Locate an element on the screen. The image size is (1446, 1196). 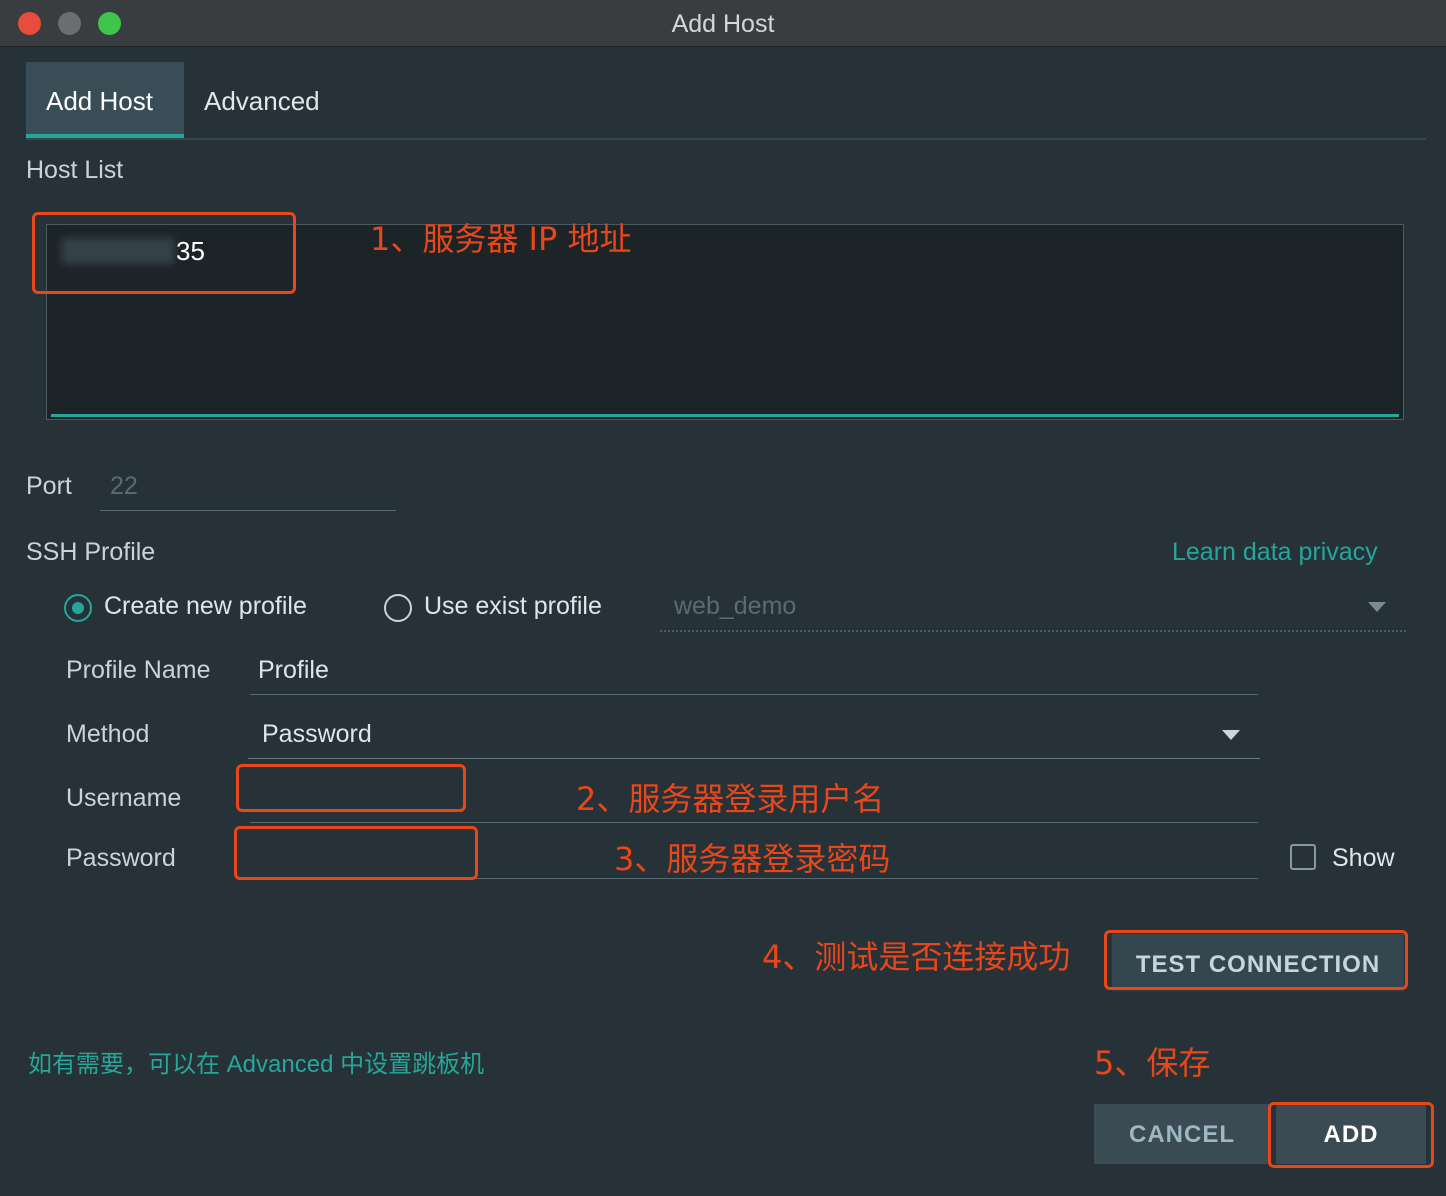
annotation-ip: 1、服务器 IP 地址 is located at coordinates (501, 239).